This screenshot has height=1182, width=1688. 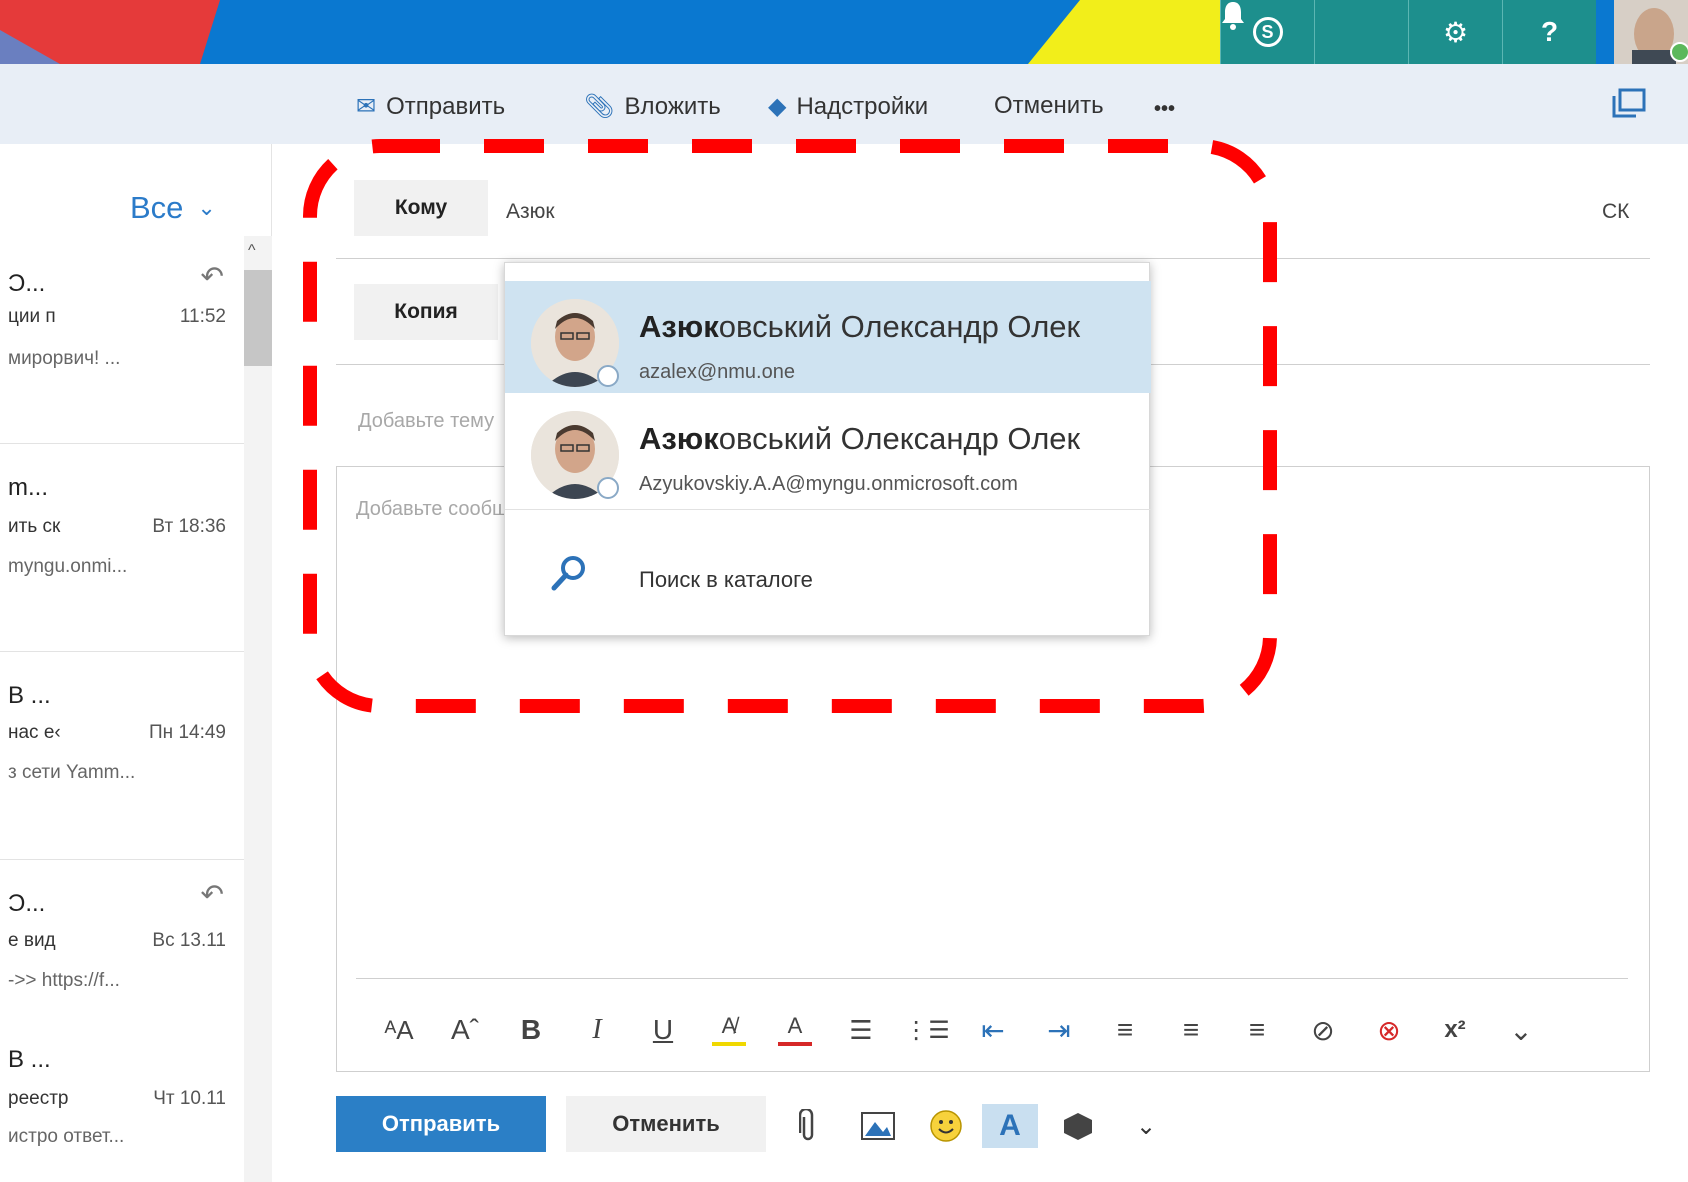 I want to click on toolbar-attach-button: 📎︎ Вложить, so click(x=652, y=106).